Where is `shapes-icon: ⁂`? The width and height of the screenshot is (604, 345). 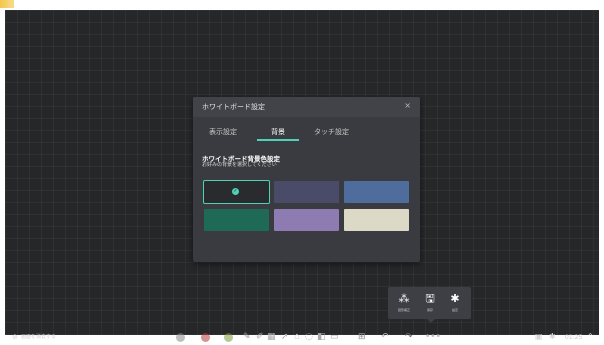
shapes-icon: ⁂ is located at coordinates (404, 298).